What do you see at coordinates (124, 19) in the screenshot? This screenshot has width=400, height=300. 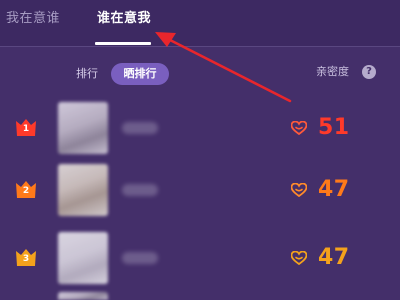 I see `tab-who-cares-about-me: 谁在意我` at bounding box center [124, 19].